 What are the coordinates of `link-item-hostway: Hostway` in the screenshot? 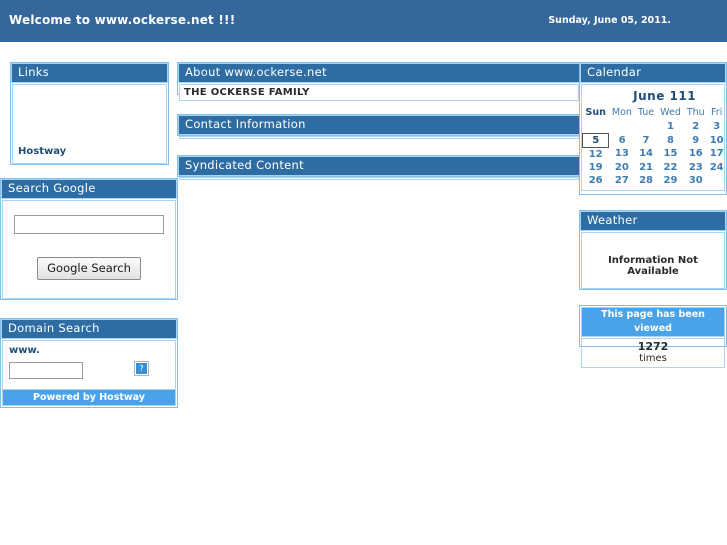 It's located at (42, 151).